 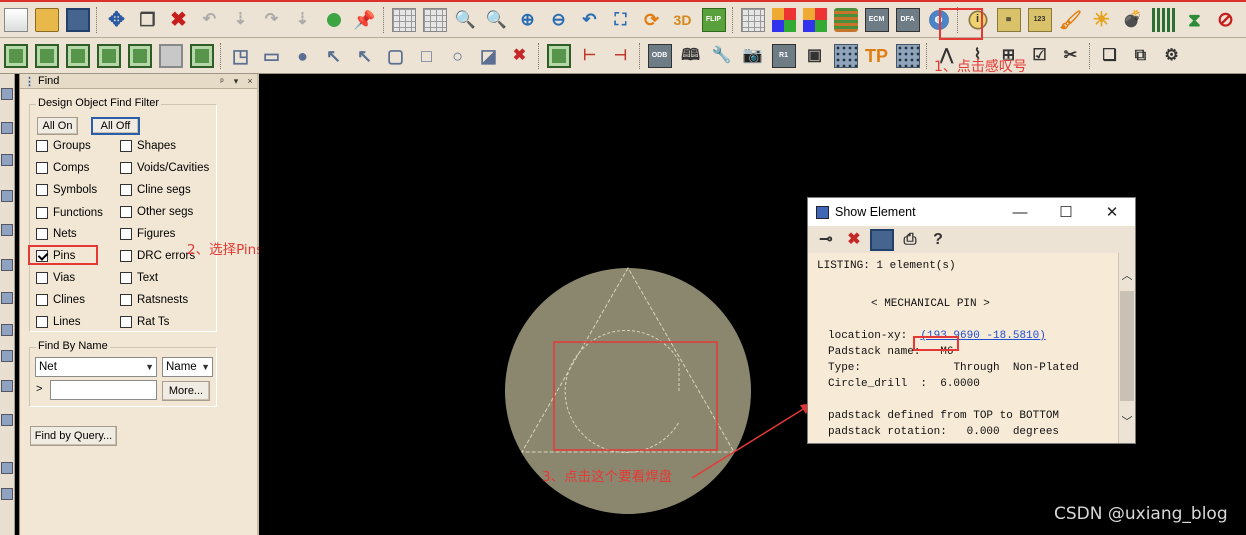 What do you see at coordinates (1127, 421) in the screenshot?
I see `scroll-down-icon: ﹀` at bounding box center [1127, 421].